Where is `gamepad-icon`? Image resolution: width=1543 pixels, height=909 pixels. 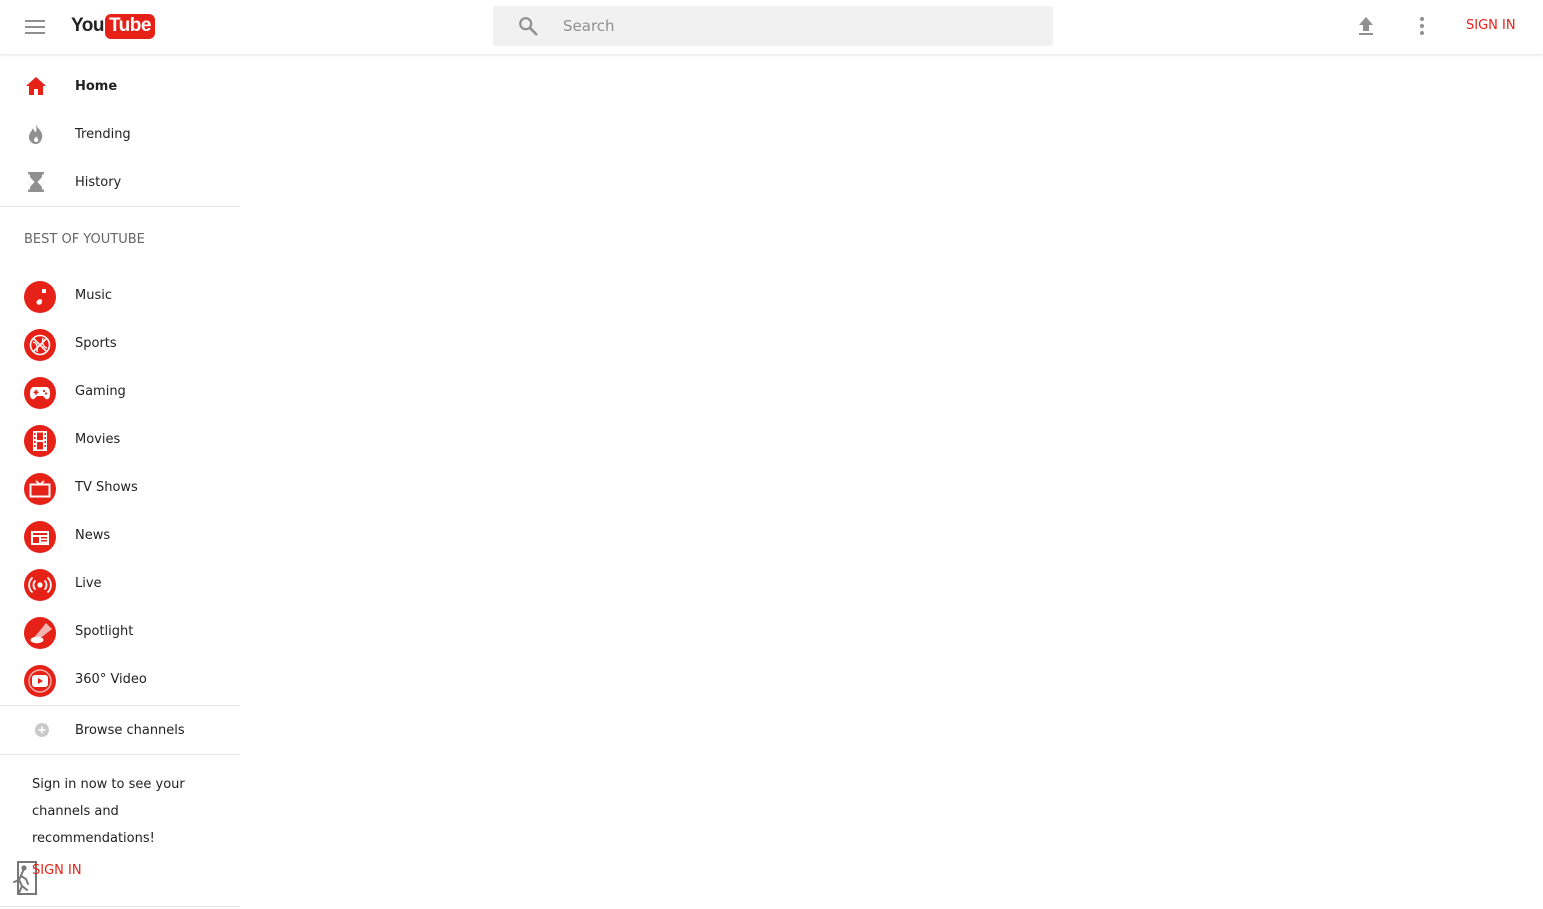
gamepad-icon is located at coordinates (40, 393).